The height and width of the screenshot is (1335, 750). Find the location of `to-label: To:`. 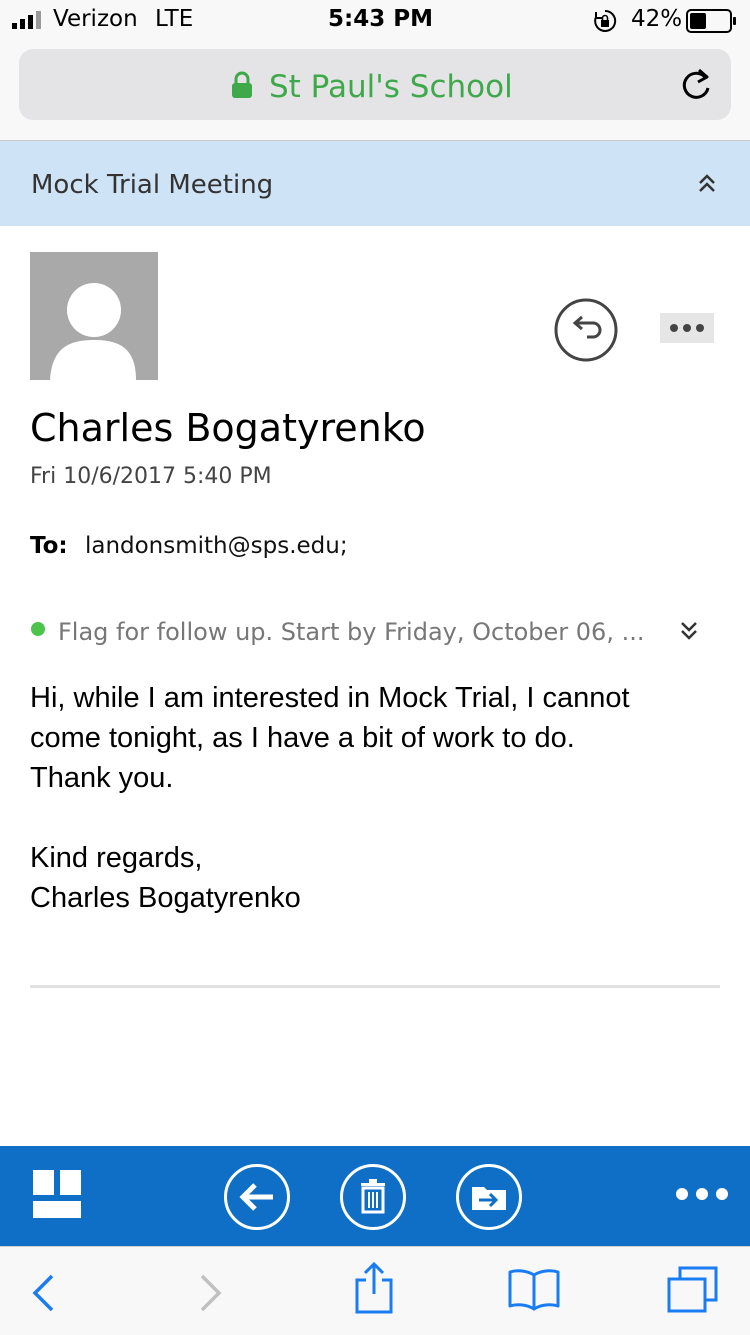

to-label: To: is located at coordinates (49, 546).